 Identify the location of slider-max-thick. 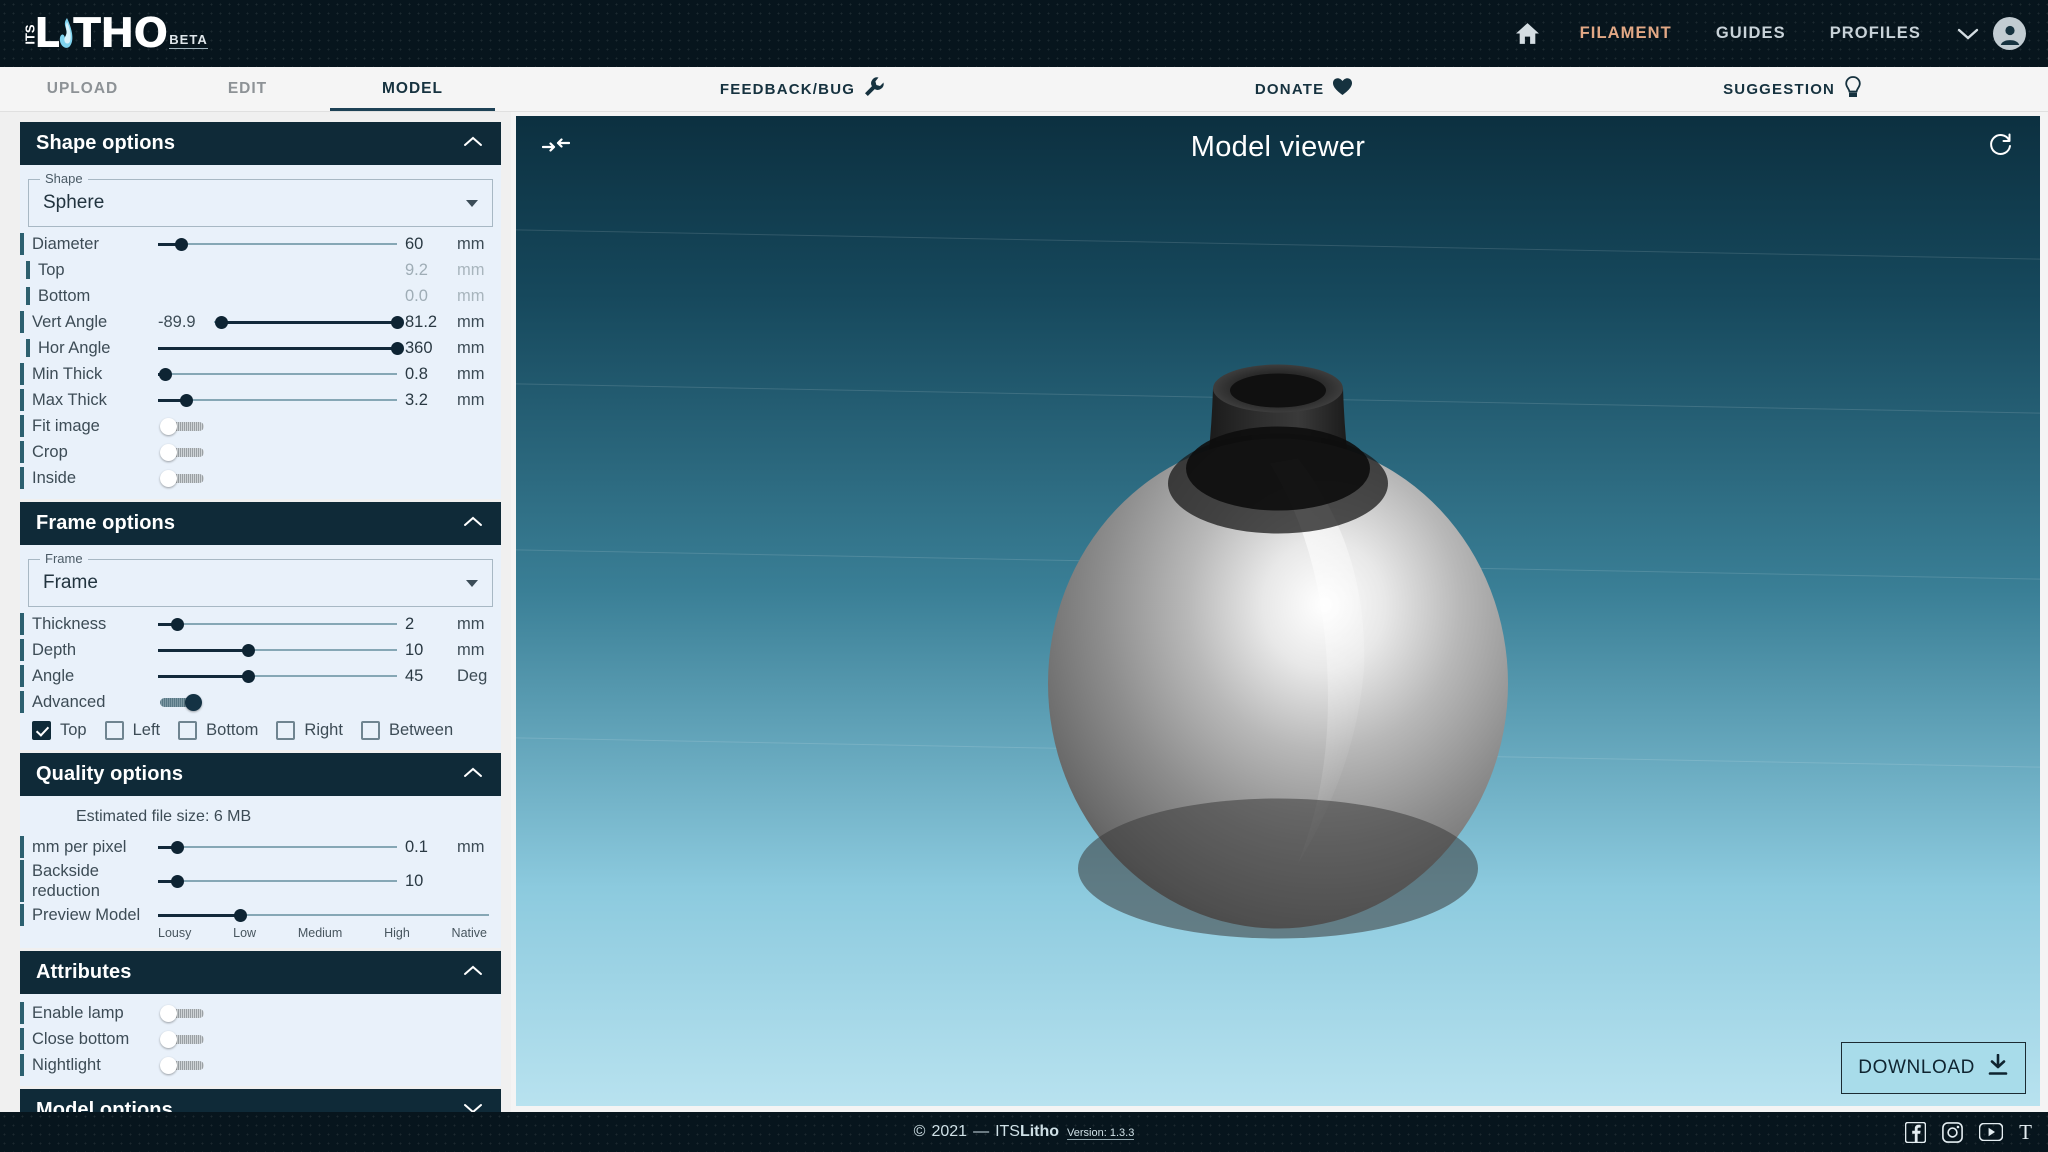
(277, 400).